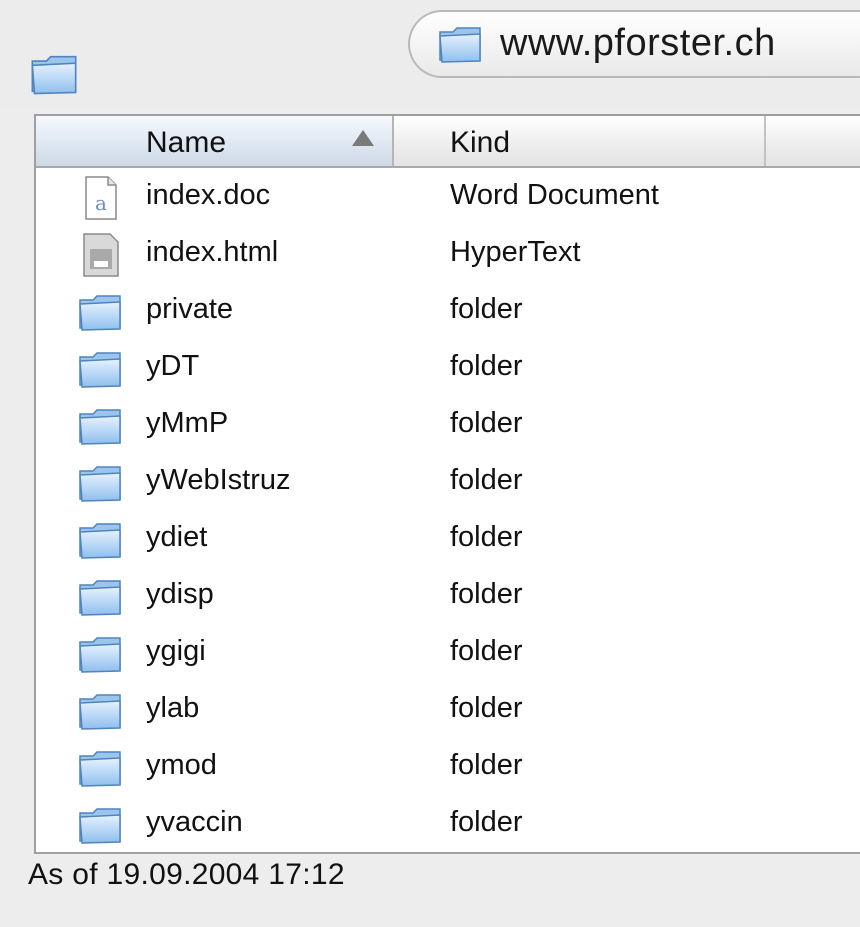  What do you see at coordinates (177, 537) in the screenshot?
I see `file-name: ydiet` at bounding box center [177, 537].